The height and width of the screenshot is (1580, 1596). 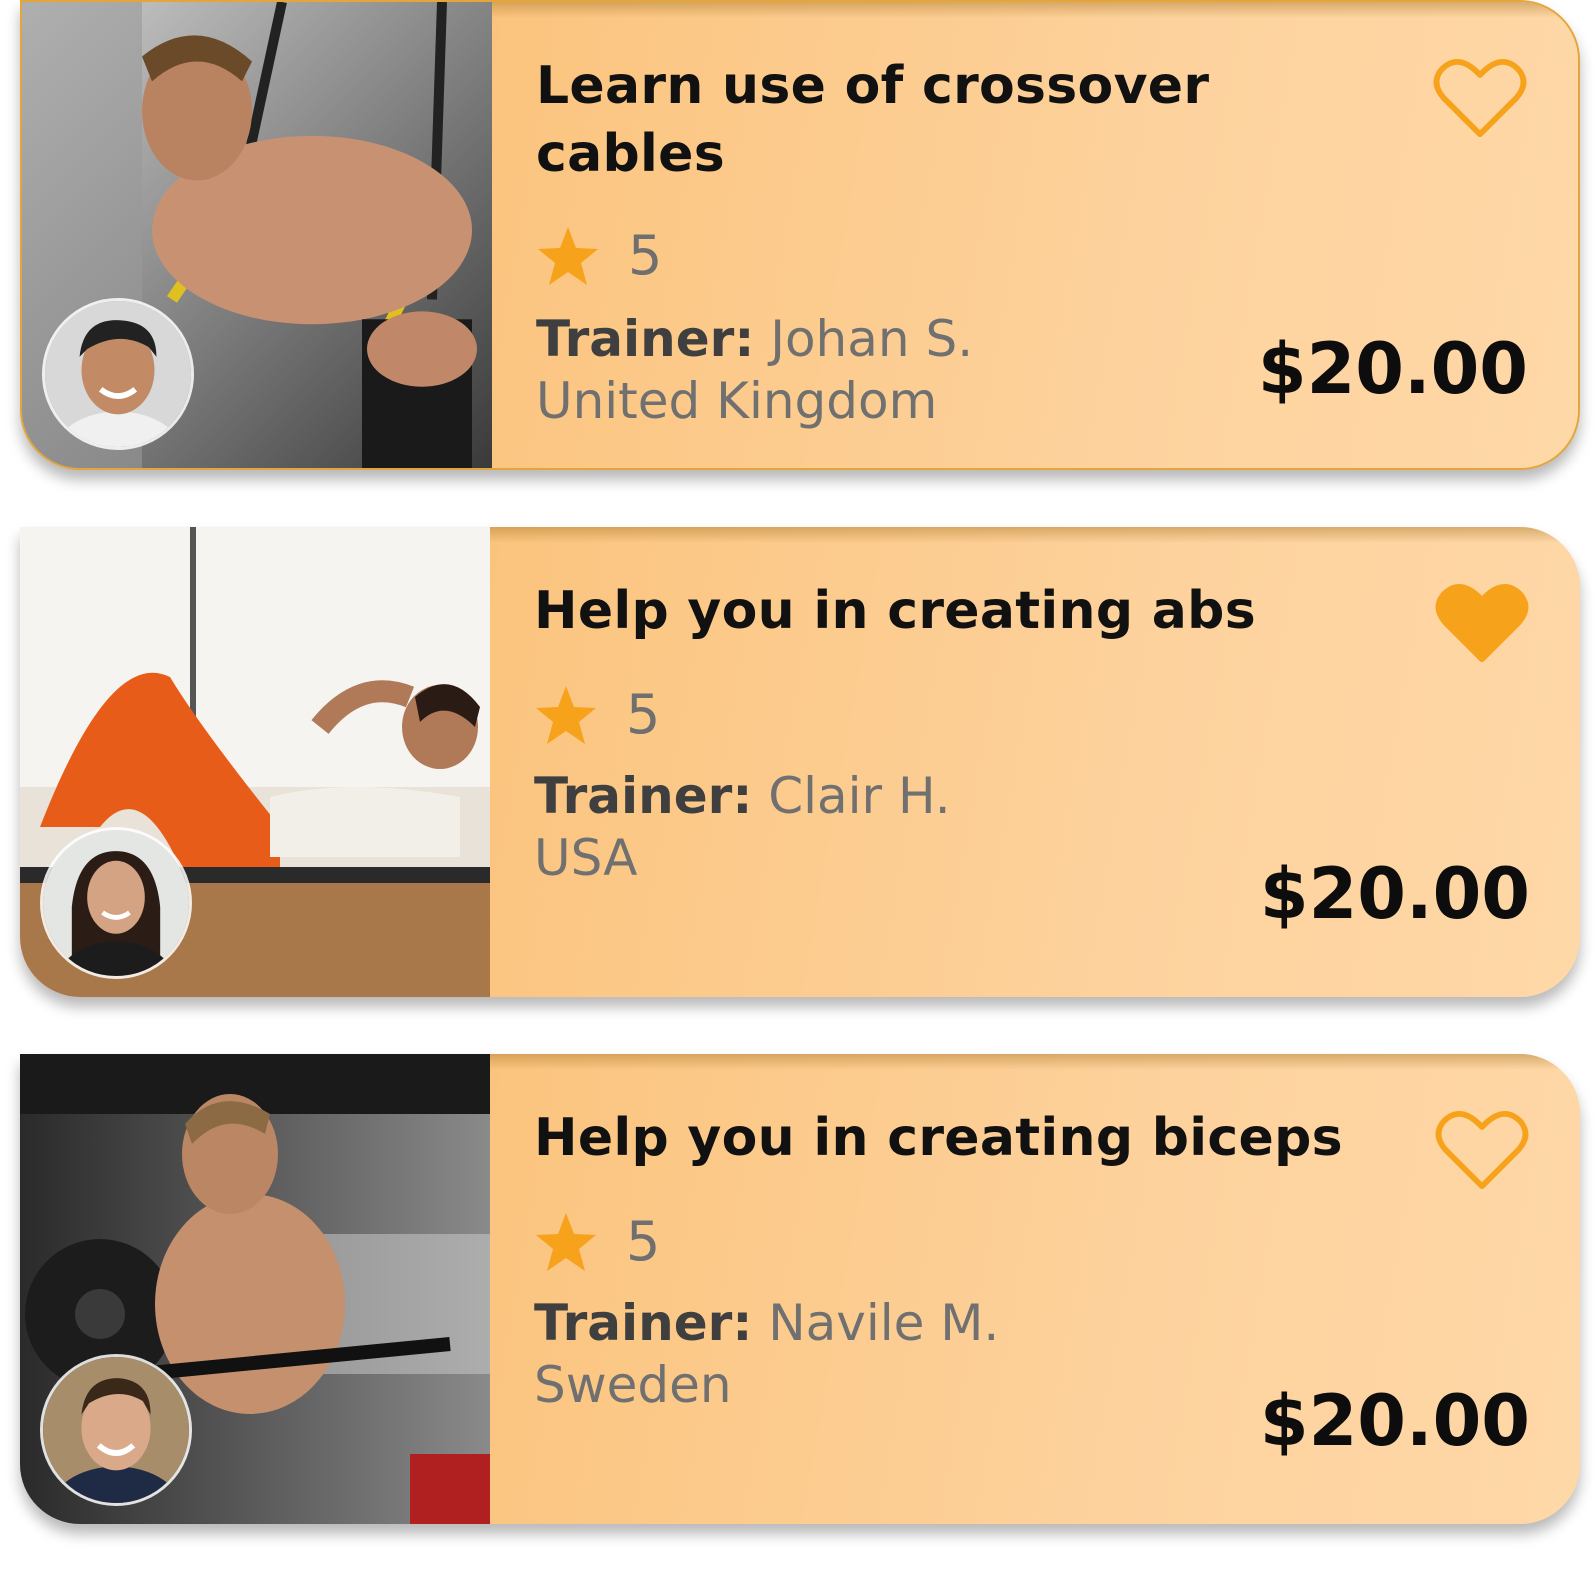 I want to click on trainer-line: Trainer: Navile M., so click(x=766, y=1323).